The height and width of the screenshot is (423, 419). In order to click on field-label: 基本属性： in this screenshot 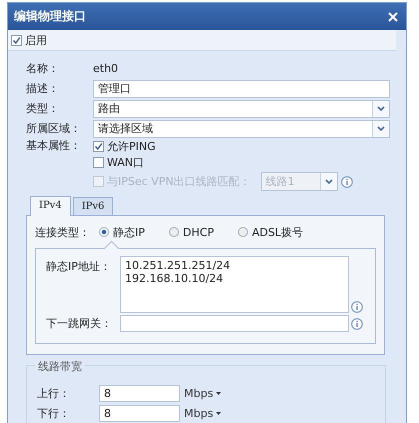, I will do `click(54, 146)`.